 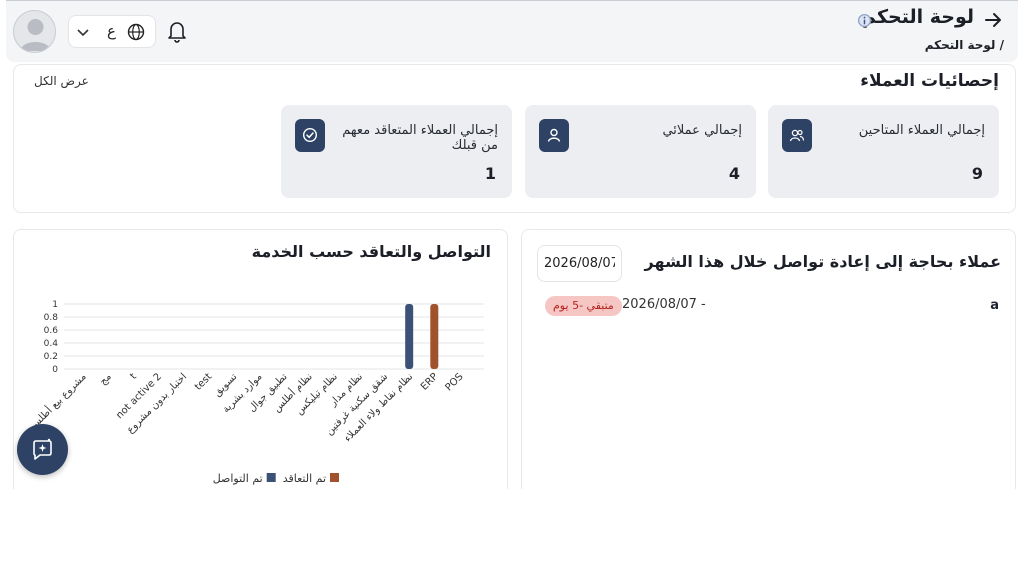 I want to click on arrow-right-icon, so click(x=993, y=20).